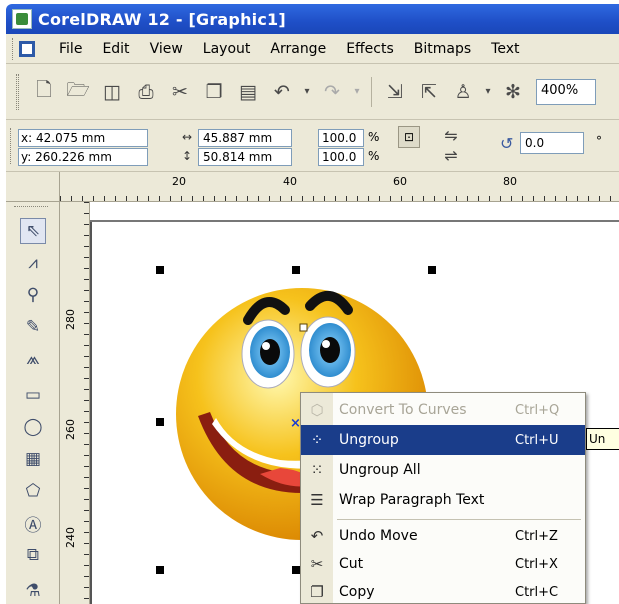 The height and width of the screenshot is (604, 619). I want to click on zoom-level-input: 400%, so click(566, 91).